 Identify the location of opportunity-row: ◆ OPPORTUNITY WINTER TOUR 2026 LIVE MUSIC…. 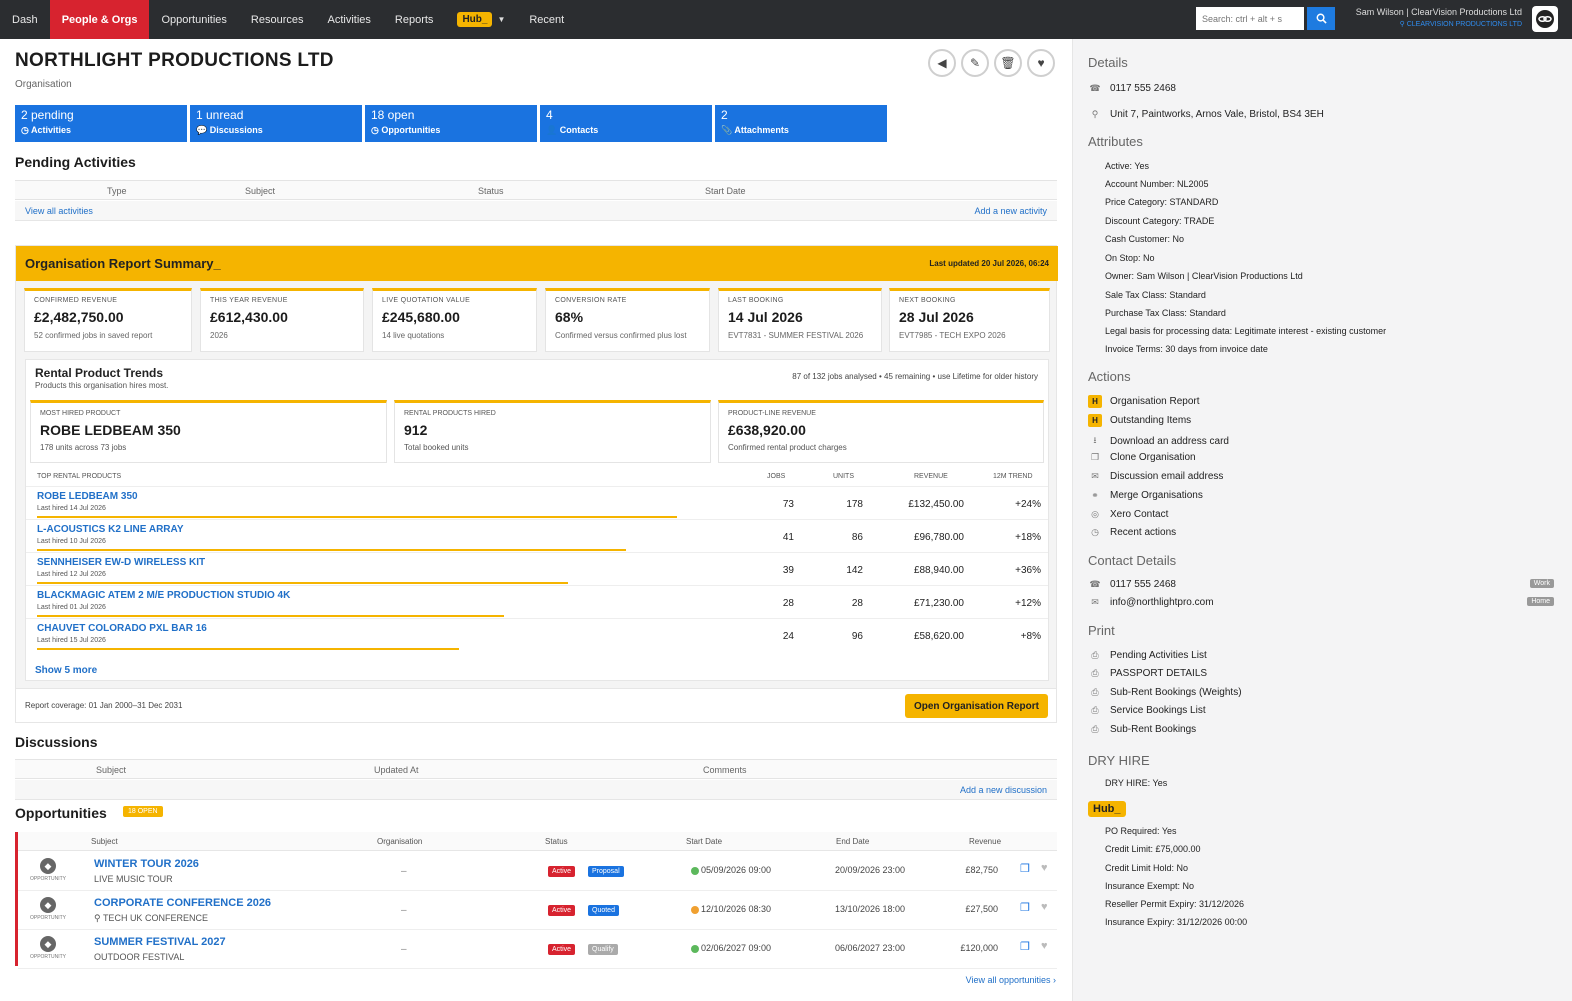
(537, 871).